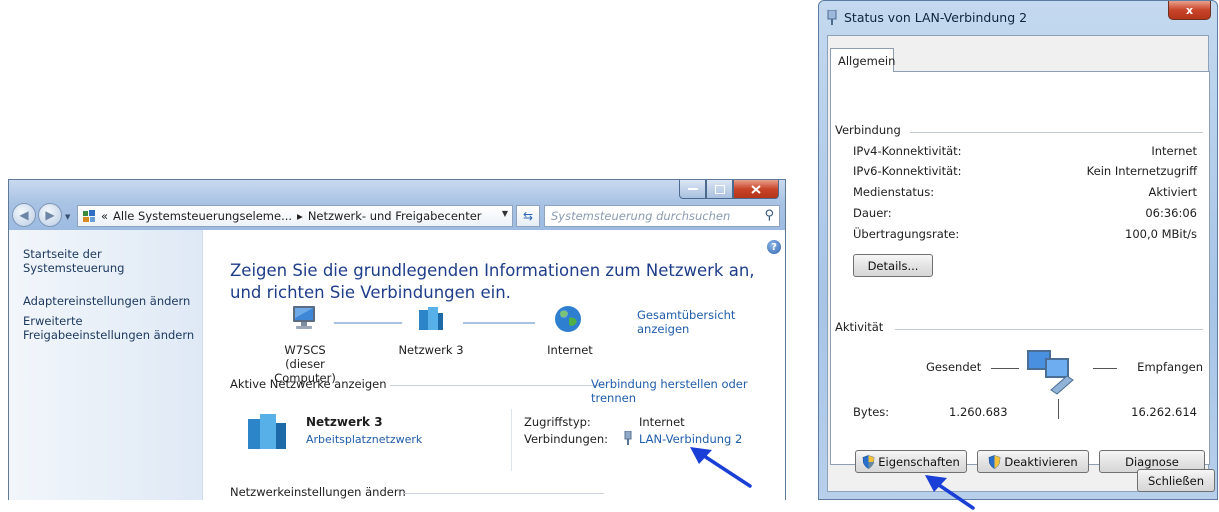 This screenshot has width=1219, height=512. I want to click on dialog-titlebar: Status von LAN-Verbindung 2, so click(1018, 18).